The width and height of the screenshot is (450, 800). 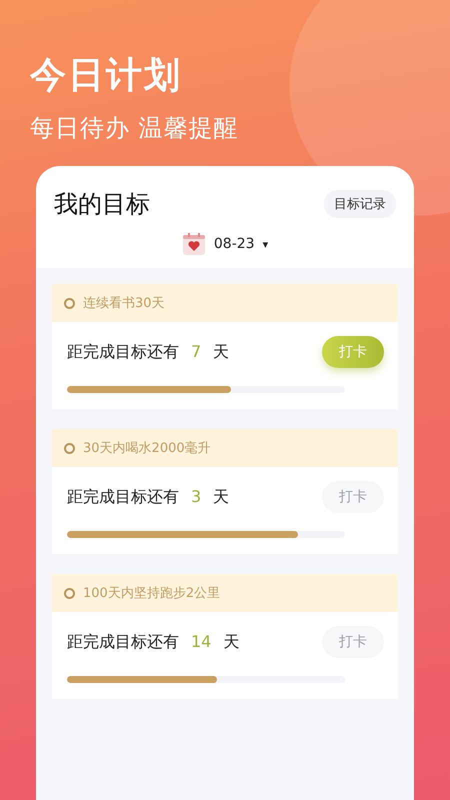 I want to click on caret-icon: ▾, so click(x=265, y=244).